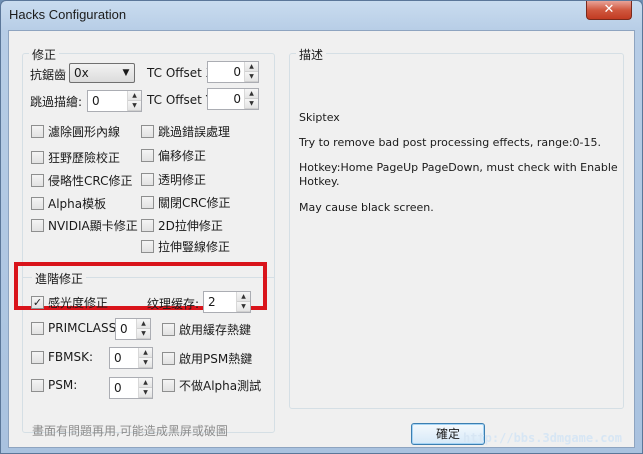 The height and width of the screenshot is (454, 643). Describe the element at coordinates (124, 358) in the screenshot. I see `fbmsk-value: 0` at that location.